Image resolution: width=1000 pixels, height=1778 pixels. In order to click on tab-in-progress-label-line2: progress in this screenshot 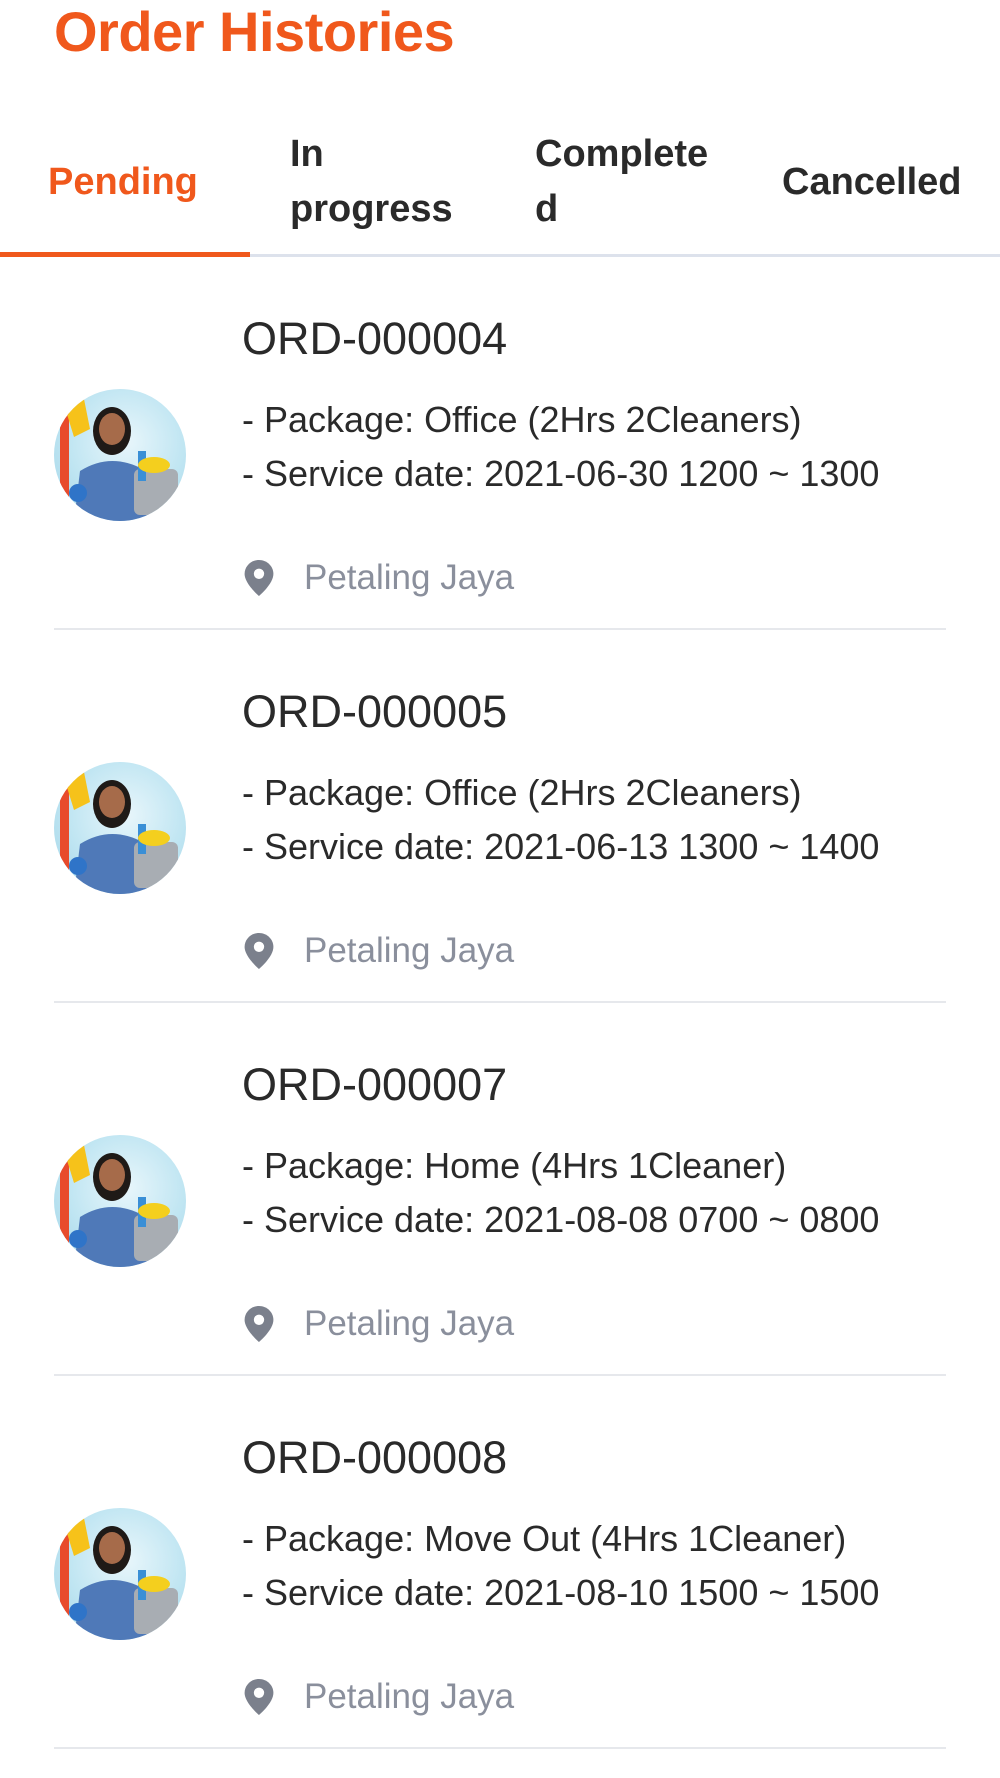, I will do `click(371, 209)`.